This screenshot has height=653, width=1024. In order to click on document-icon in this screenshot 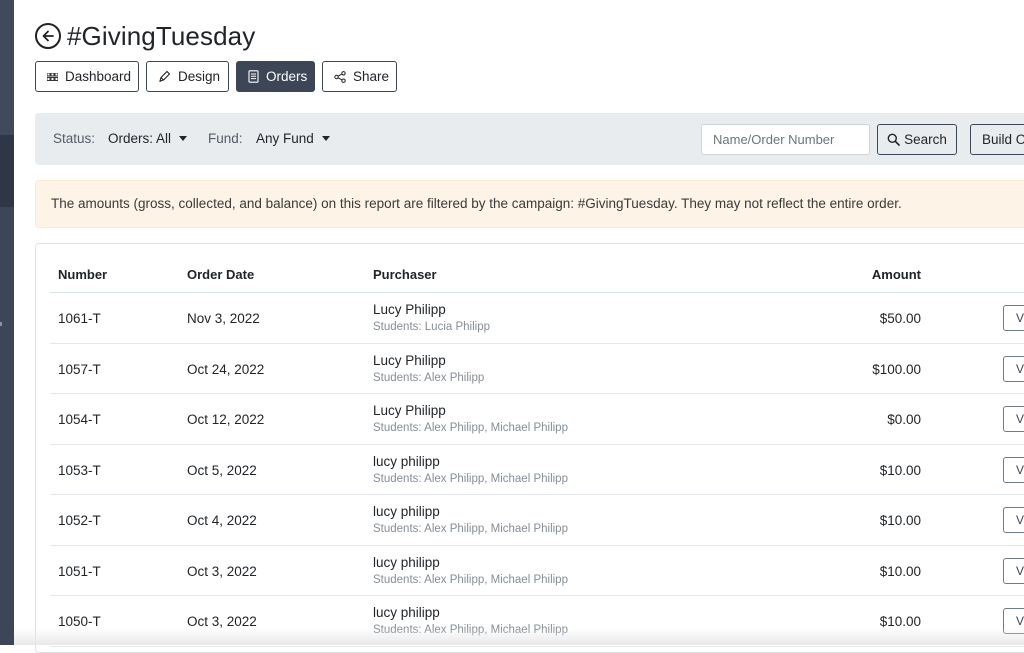, I will do `click(253, 76)`.